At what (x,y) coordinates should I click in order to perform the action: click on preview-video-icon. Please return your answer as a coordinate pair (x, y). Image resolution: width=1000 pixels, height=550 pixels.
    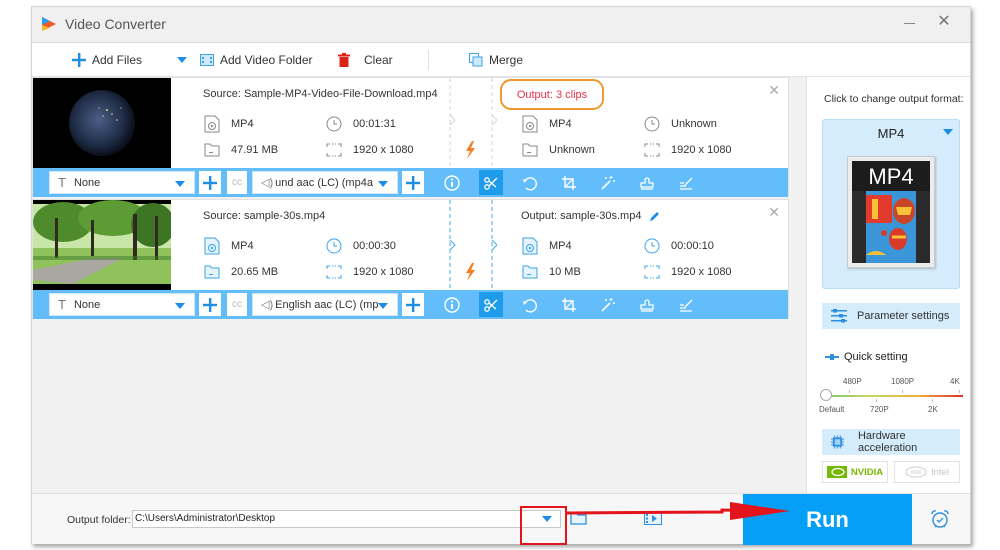
    Looking at the image, I should click on (653, 518).